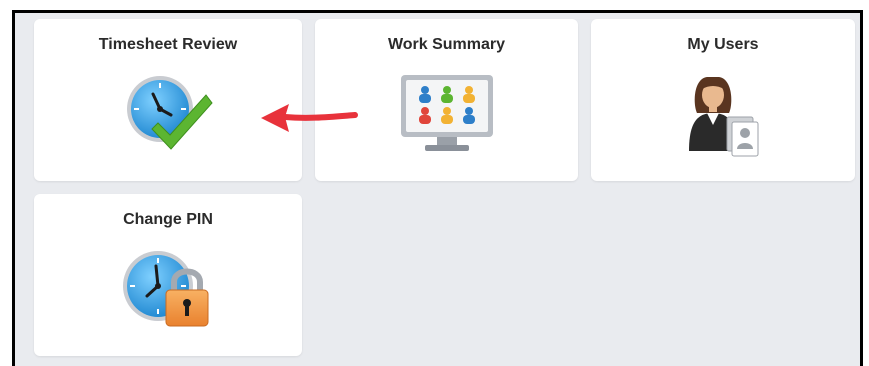 Image resolution: width=869 pixels, height=366 pixels. I want to click on my-users-title: My Users, so click(723, 44).